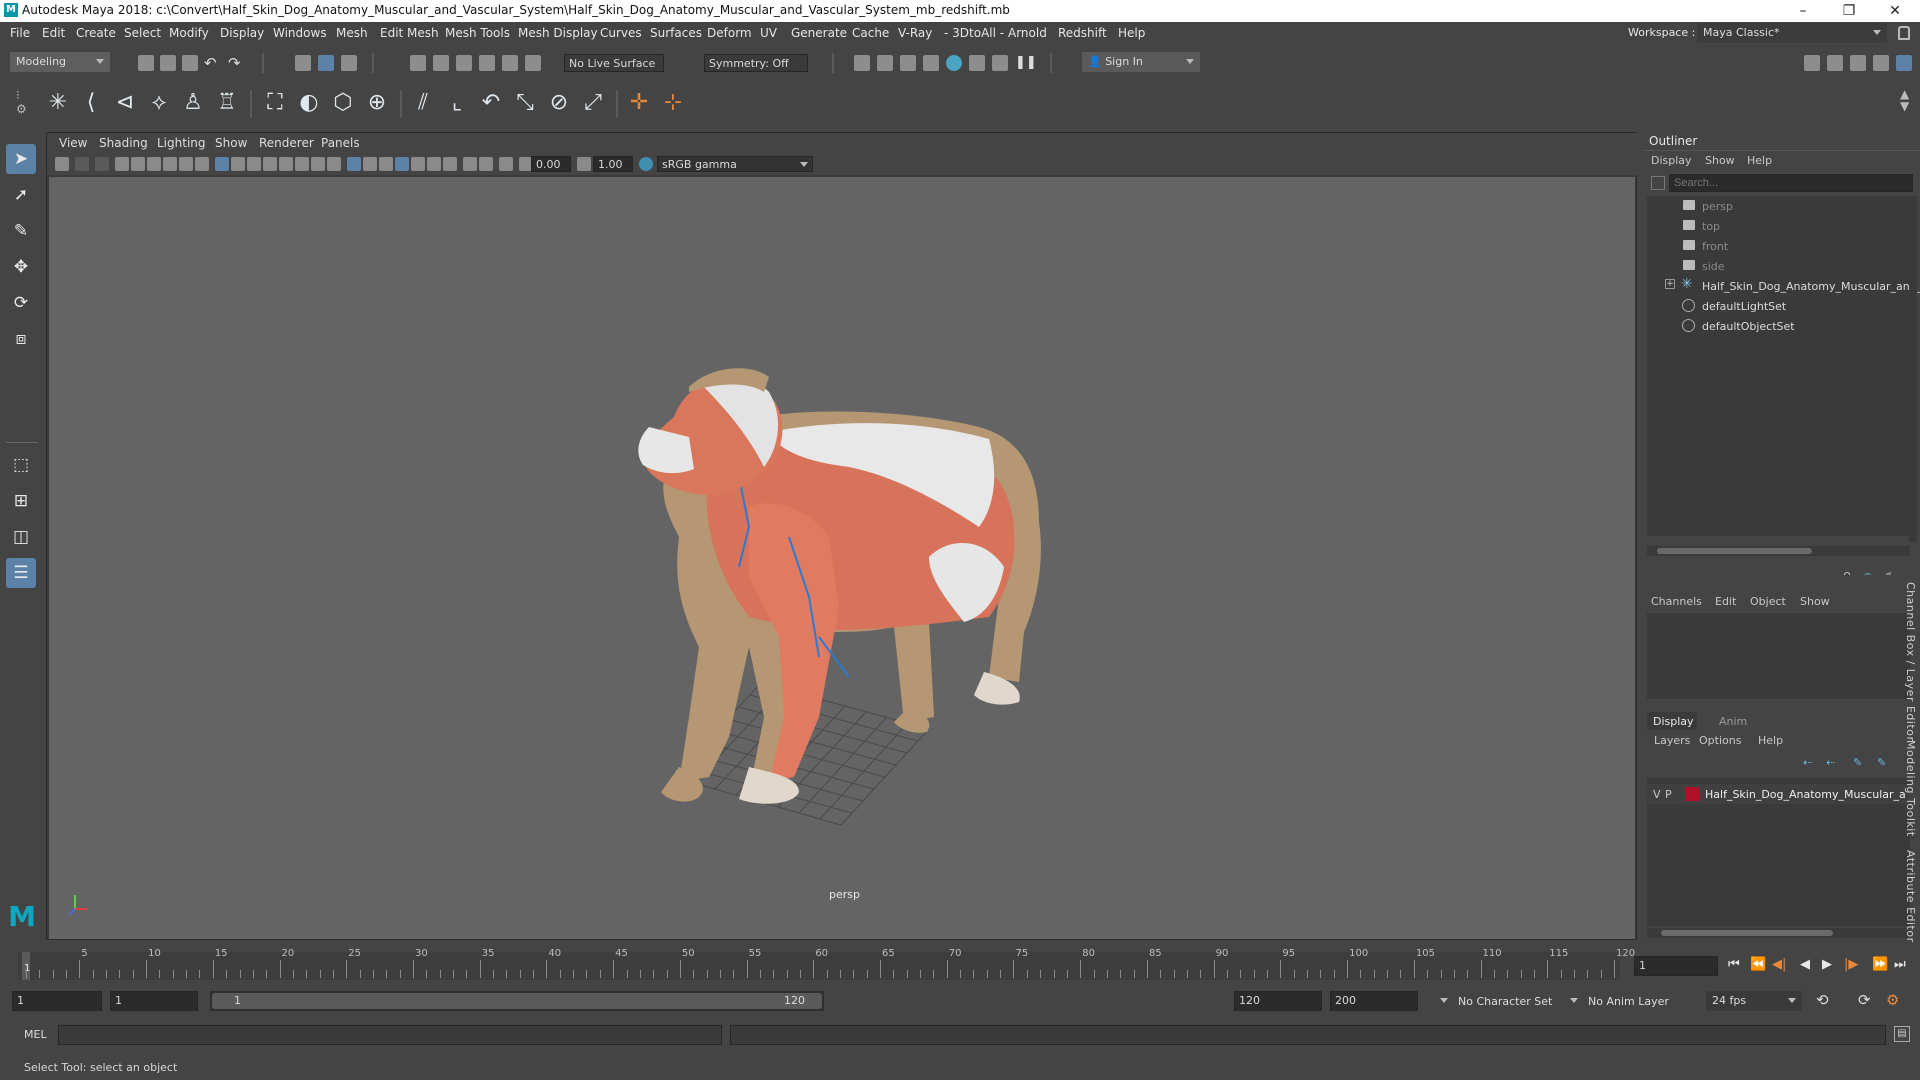 The image size is (1920, 1080). What do you see at coordinates (21, 303) in the screenshot?
I see `rotate-tool-icon: ⟳` at bounding box center [21, 303].